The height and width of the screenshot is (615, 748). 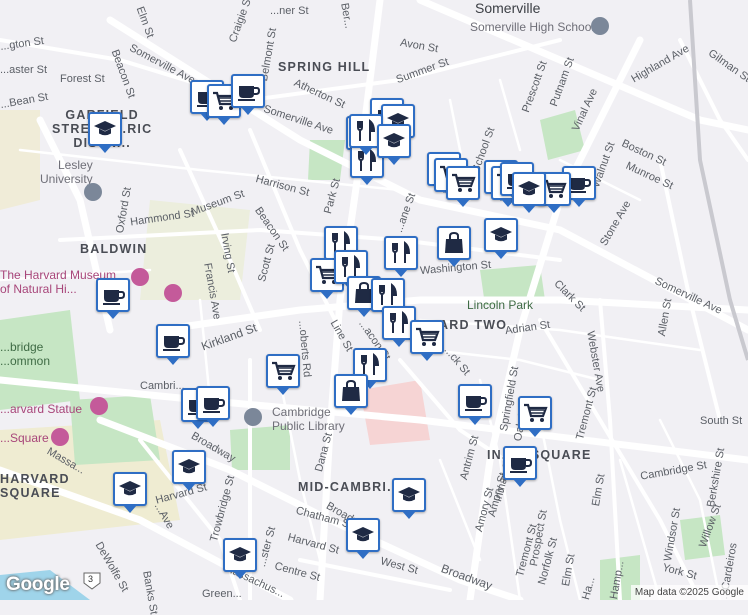 I want to click on city-label: Somerville, so click(x=508, y=8).